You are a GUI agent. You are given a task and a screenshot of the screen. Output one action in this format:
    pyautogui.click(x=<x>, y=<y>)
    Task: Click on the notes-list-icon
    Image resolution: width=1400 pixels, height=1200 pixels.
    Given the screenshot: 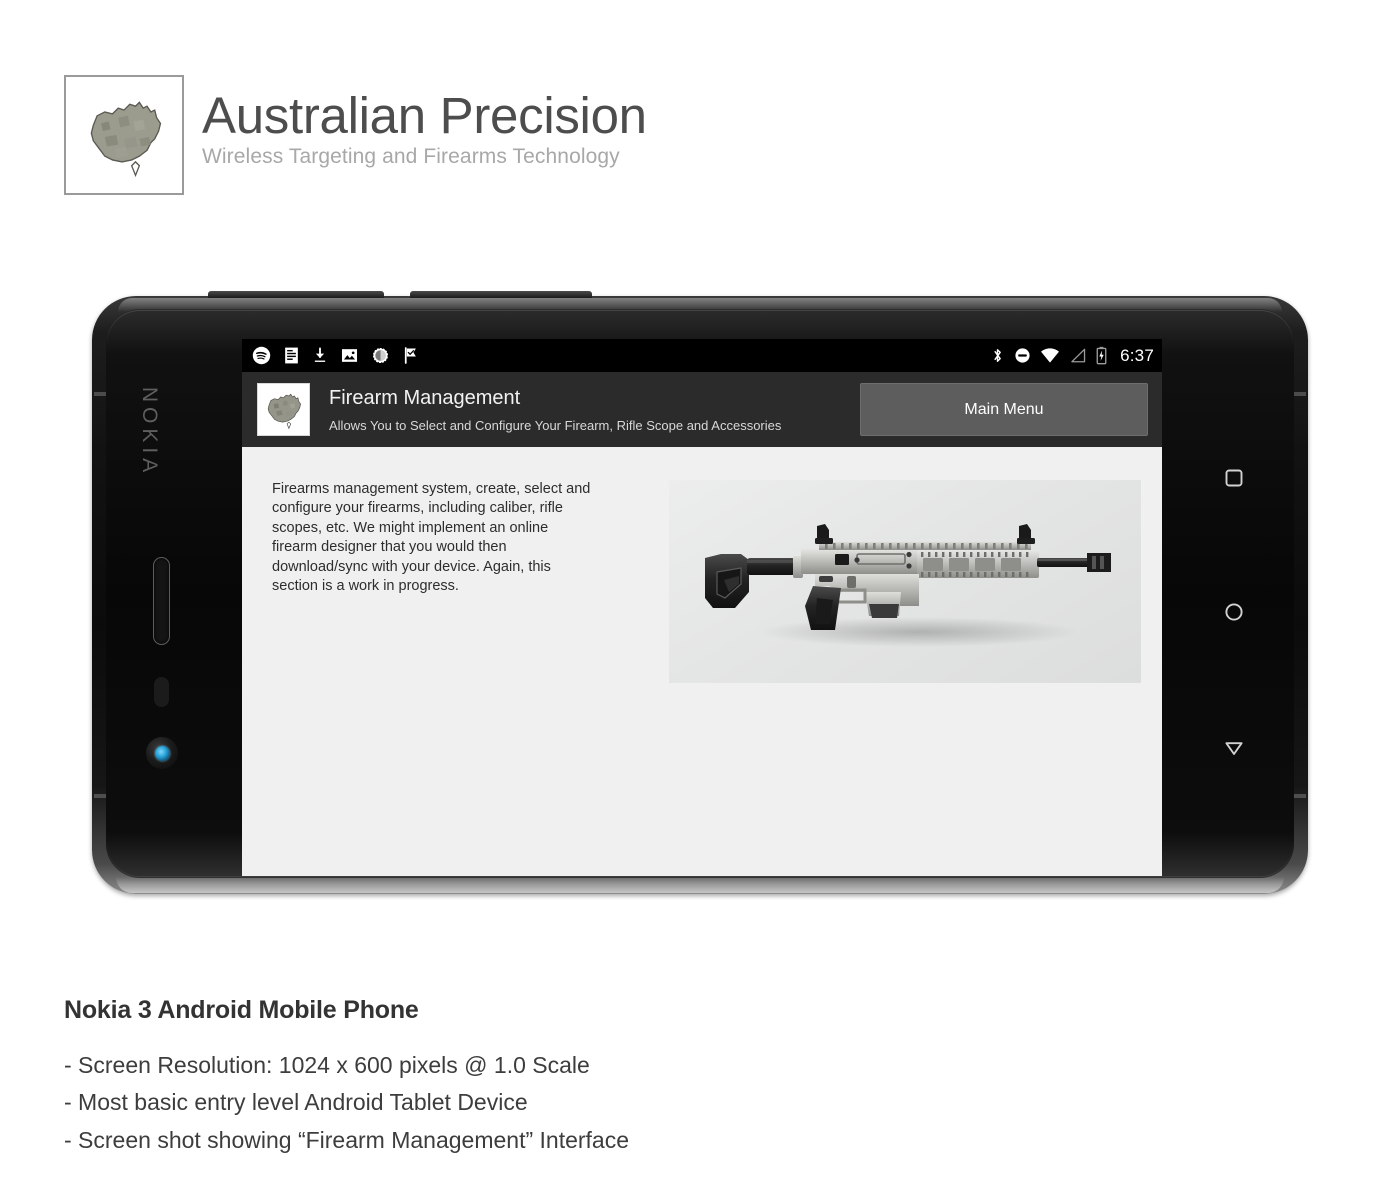 What is the action you would take?
    pyautogui.click(x=291, y=355)
    